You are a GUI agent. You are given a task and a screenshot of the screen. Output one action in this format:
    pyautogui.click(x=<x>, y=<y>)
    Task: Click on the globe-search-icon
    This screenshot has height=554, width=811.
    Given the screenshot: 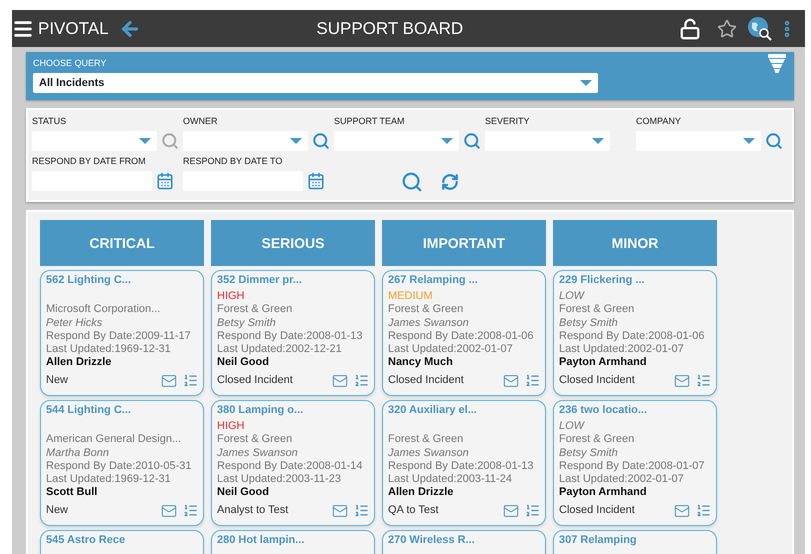 What is the action you would take?
    pyautogui.click(x=760, y=29)
    